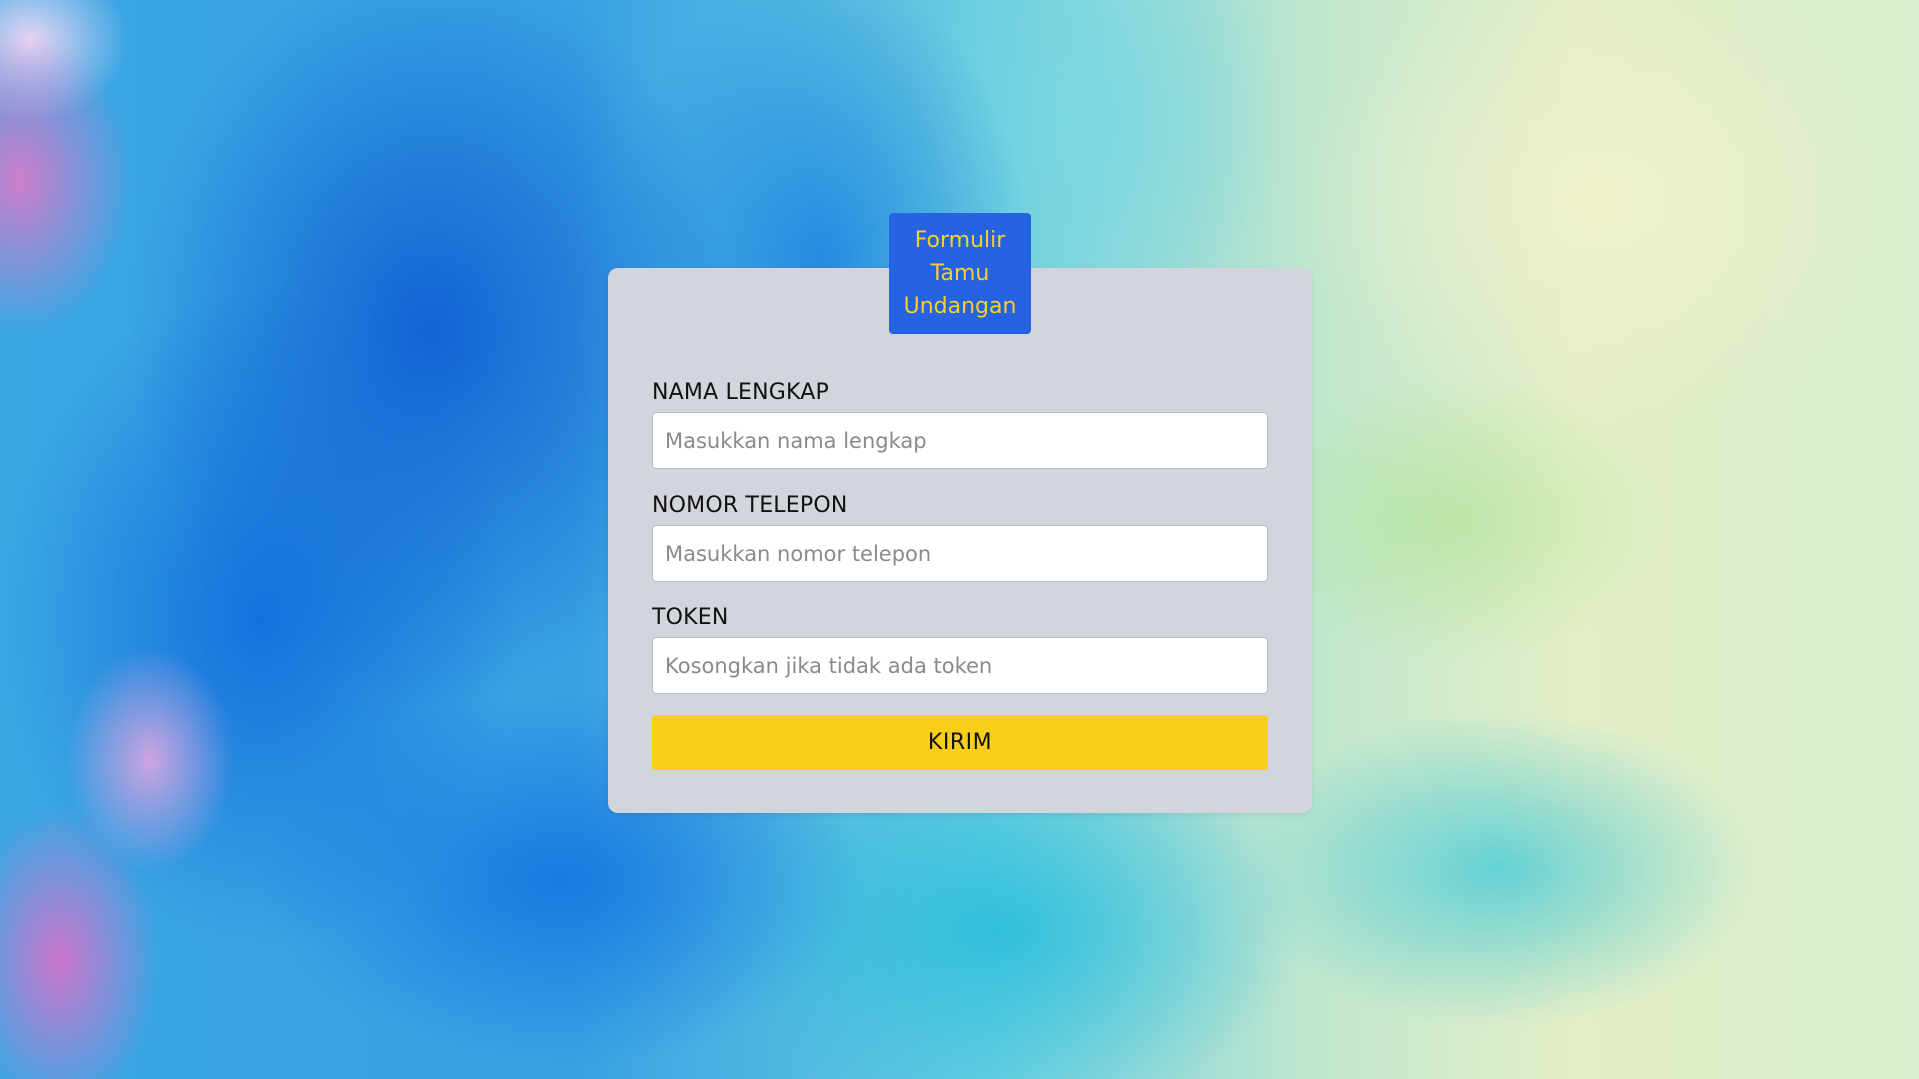 This screenshot has height=1079, width=1919. I want to click on full-name-input, so click(960, 440).